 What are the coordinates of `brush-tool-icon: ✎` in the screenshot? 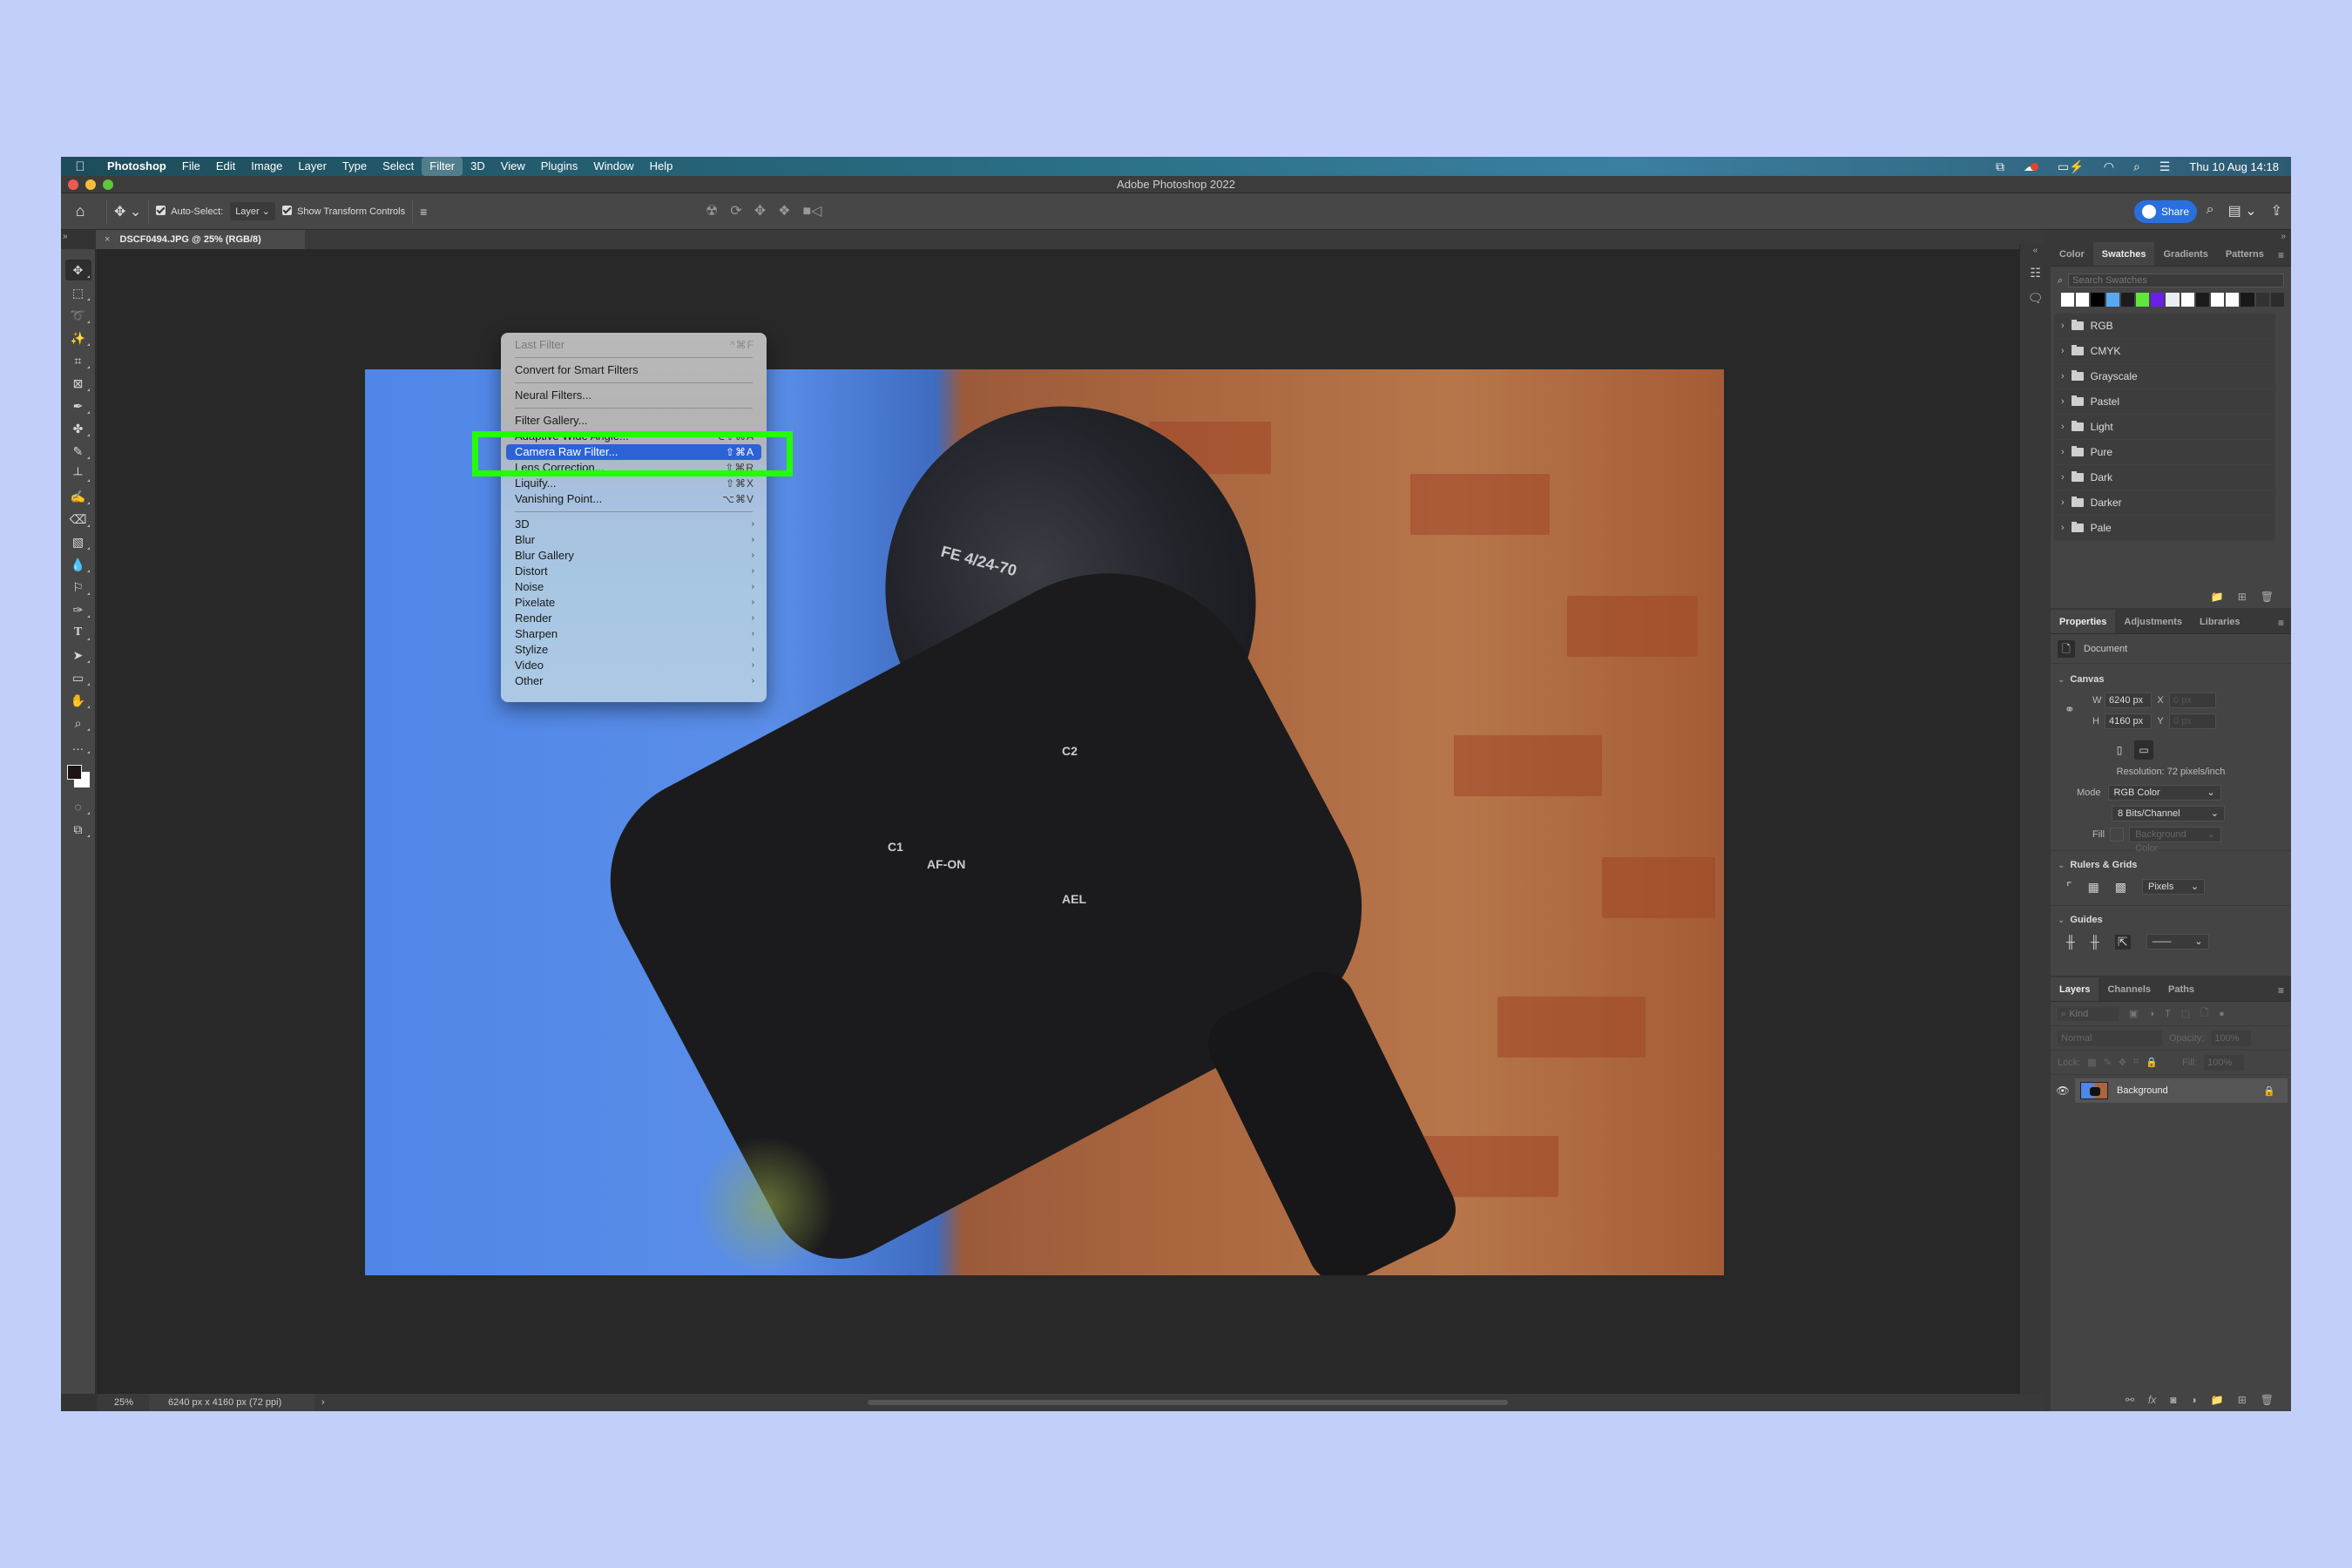 It's located at (78, 451).